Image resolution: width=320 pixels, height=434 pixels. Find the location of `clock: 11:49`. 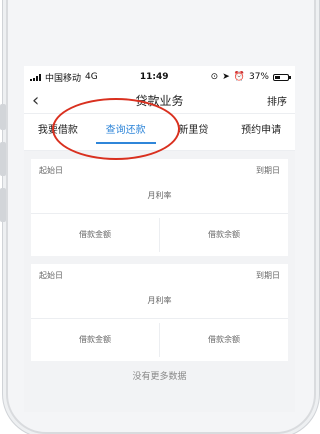

clock: 11:49 is located at coordinates (154, 77).